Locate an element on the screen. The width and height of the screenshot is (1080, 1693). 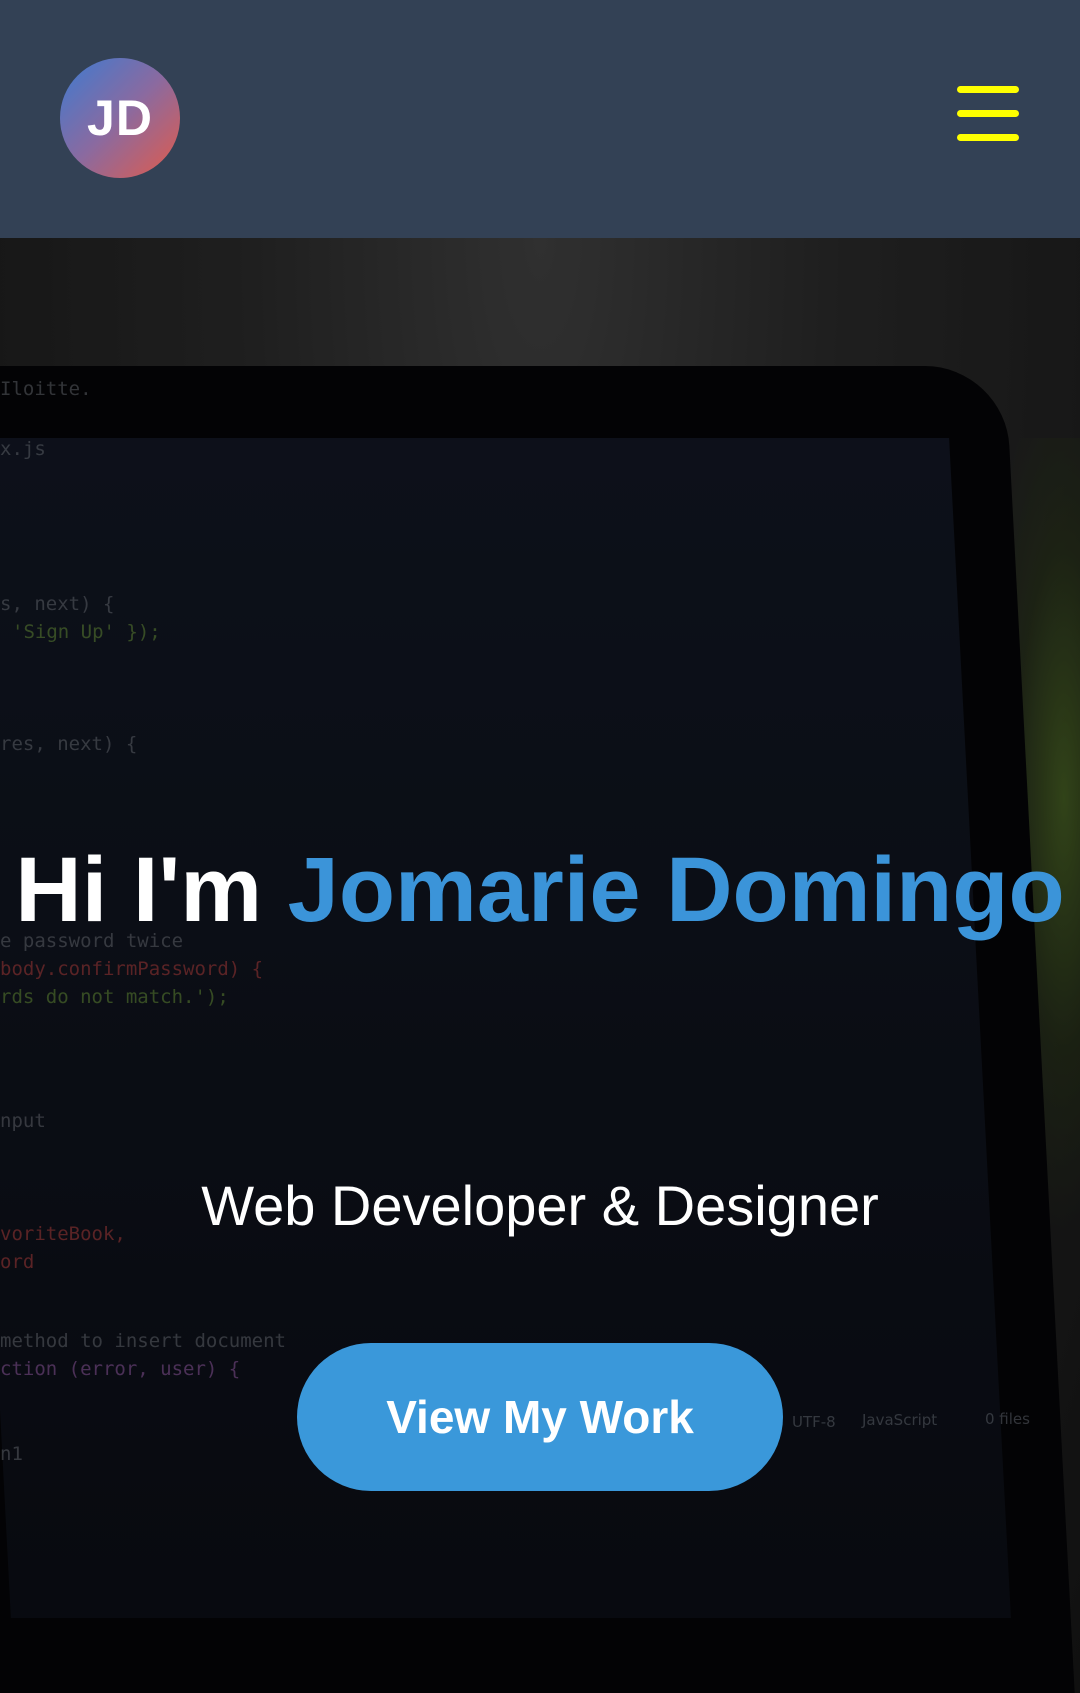
view-my-work-button: View My Work is located at coordinates (540, 1417).